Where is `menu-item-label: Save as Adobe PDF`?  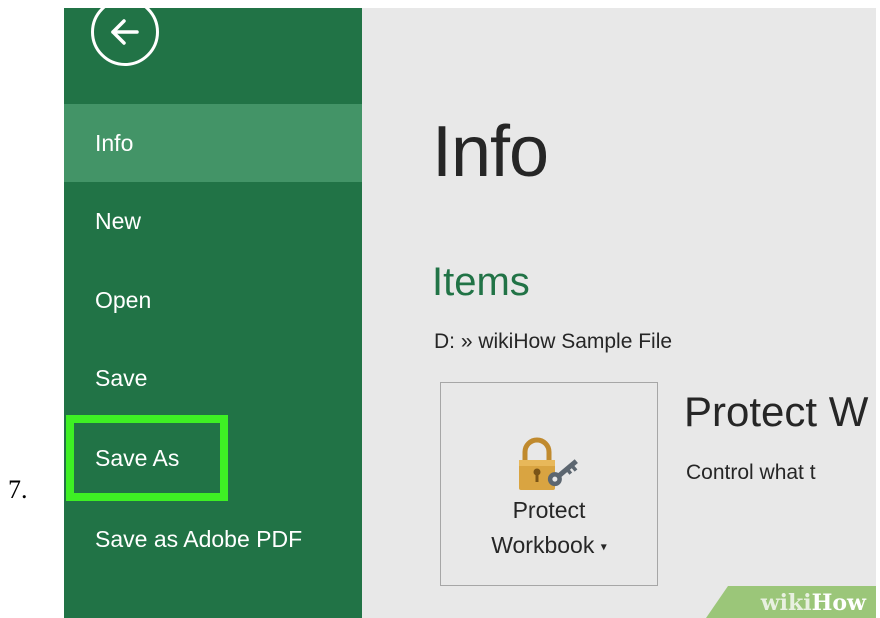 menu-item-label: Save as Adobe PDF is located at coordinates (199, 539).